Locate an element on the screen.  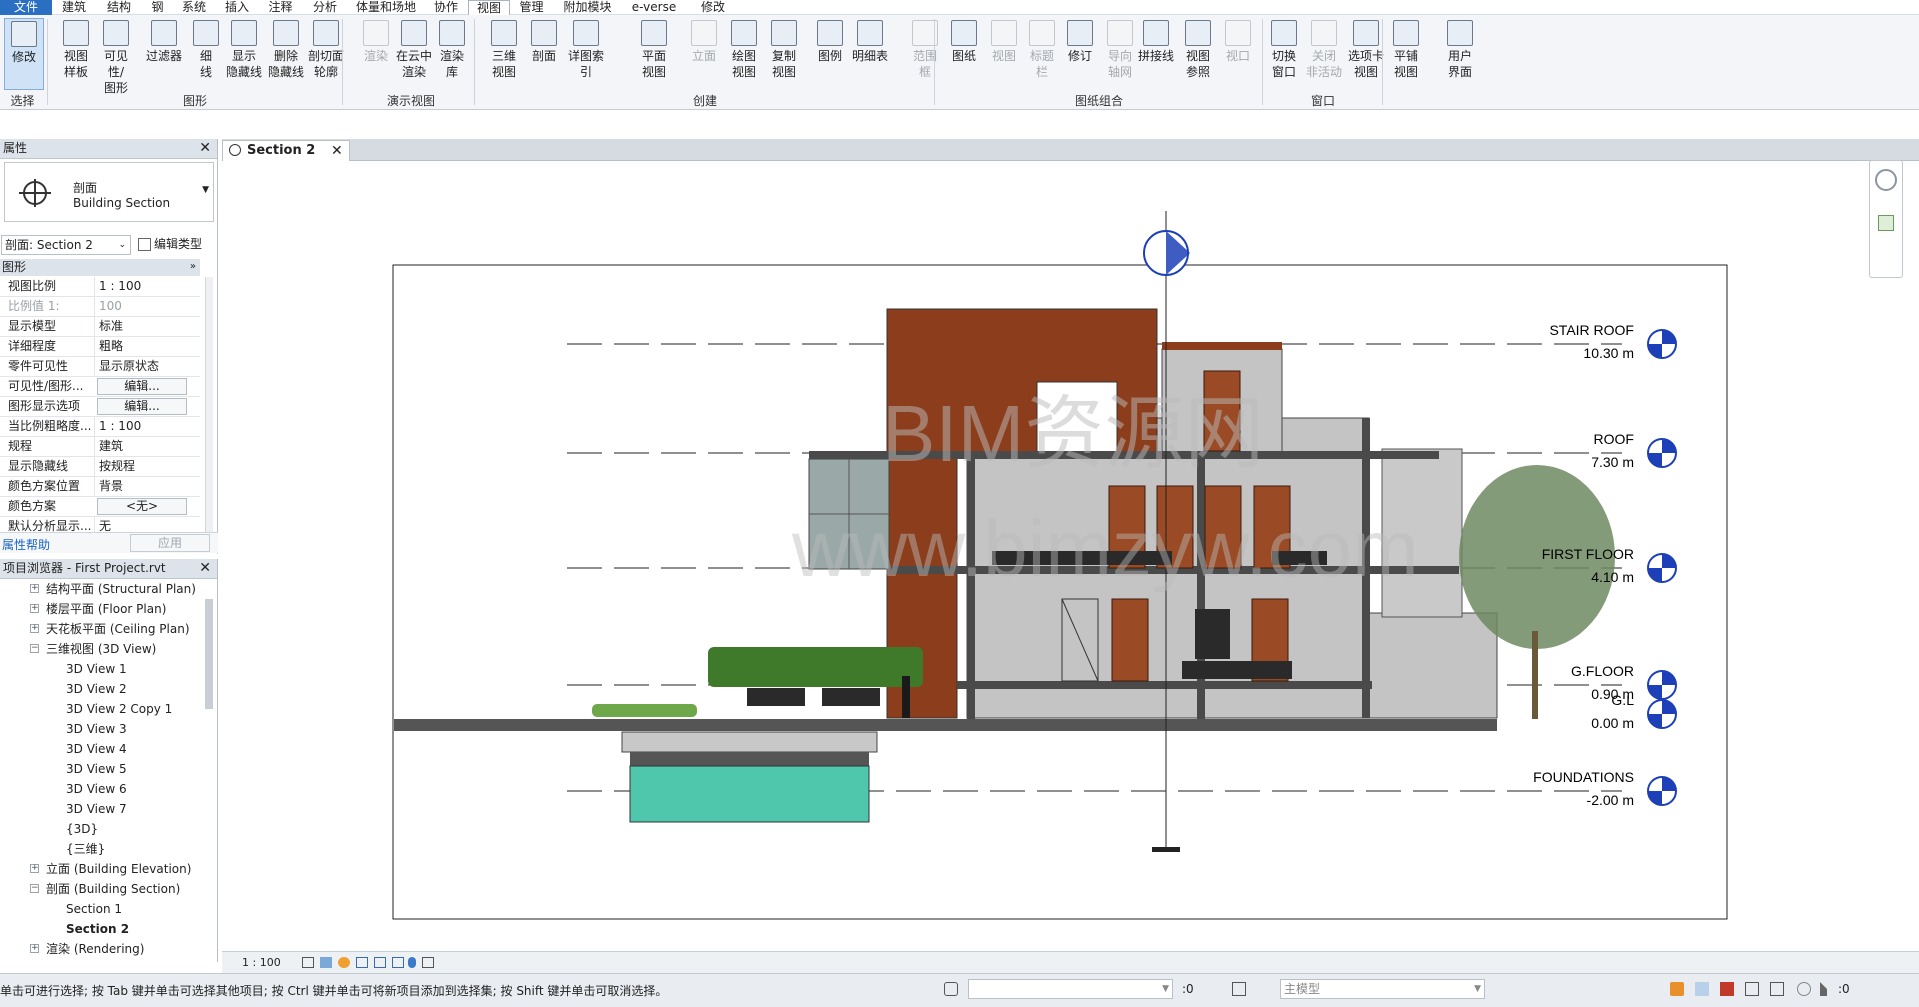
browser-tree-item: + 结构平面 (Structural Plan) is located at coordinates (113, 589).